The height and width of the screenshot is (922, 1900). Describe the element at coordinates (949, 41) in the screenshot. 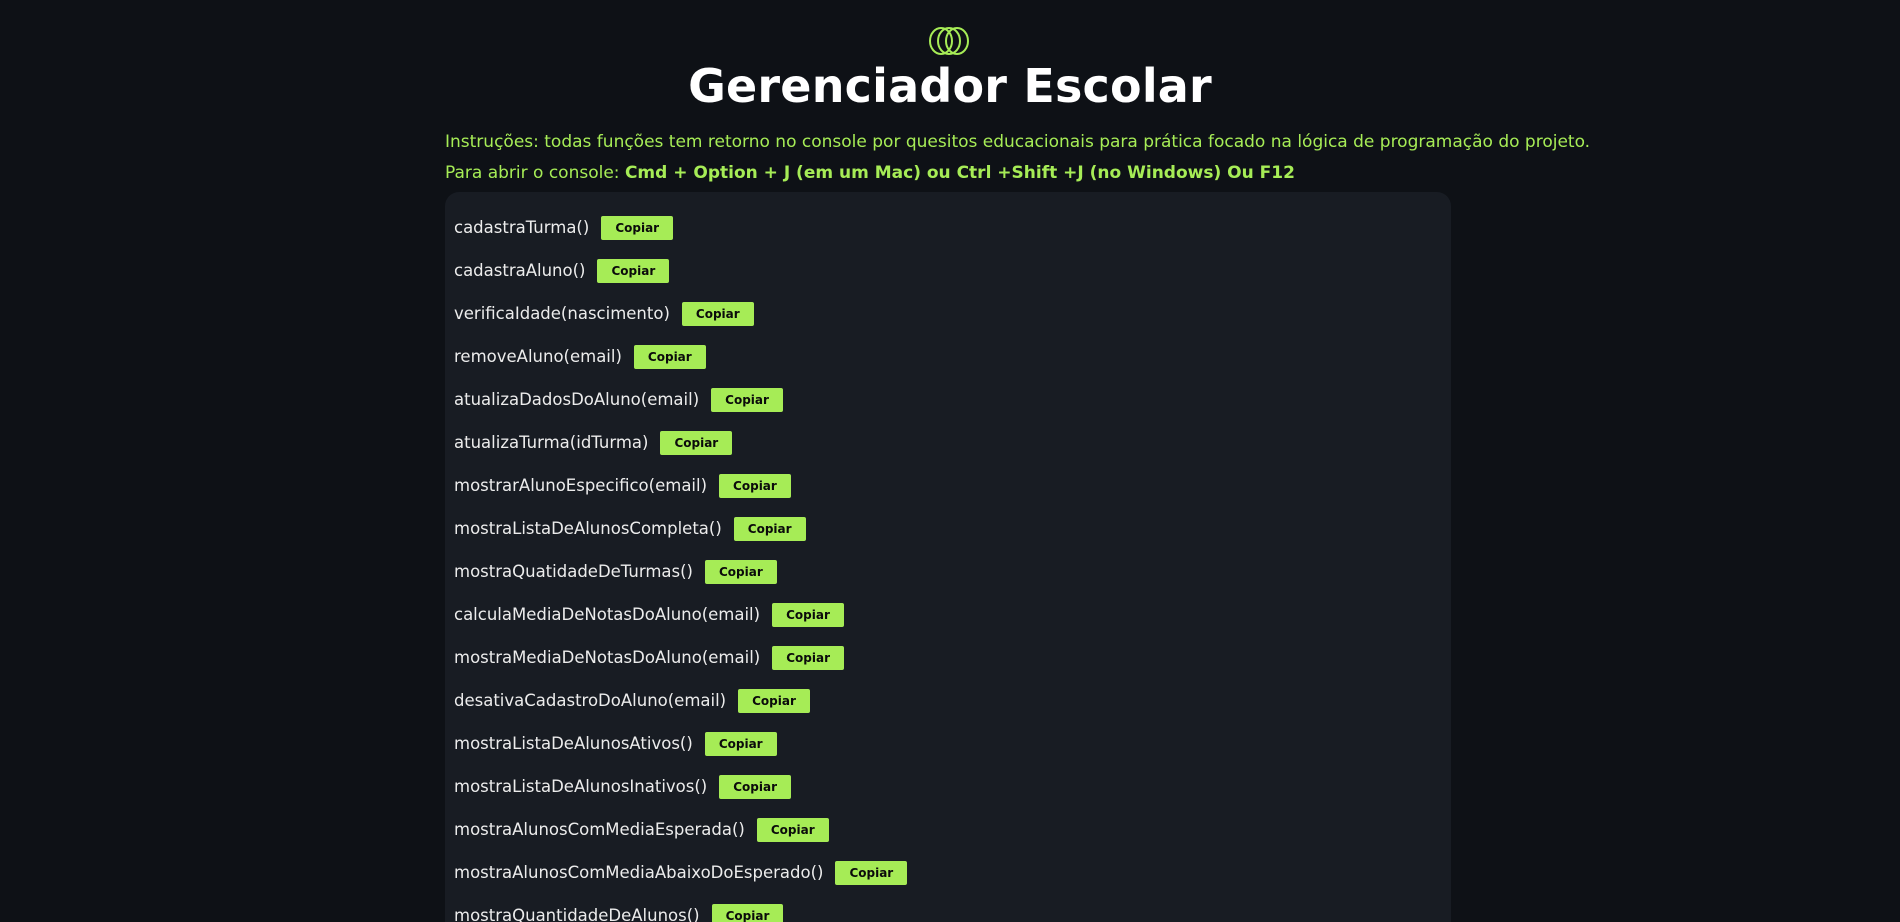

I see `interlocking-rings-icon` at that location.